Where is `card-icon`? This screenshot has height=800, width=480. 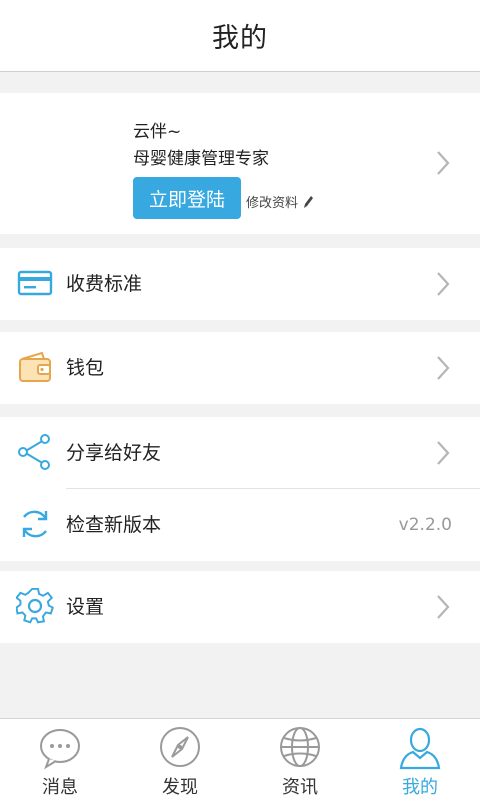
card-icon is located at coordinates (35, 283).